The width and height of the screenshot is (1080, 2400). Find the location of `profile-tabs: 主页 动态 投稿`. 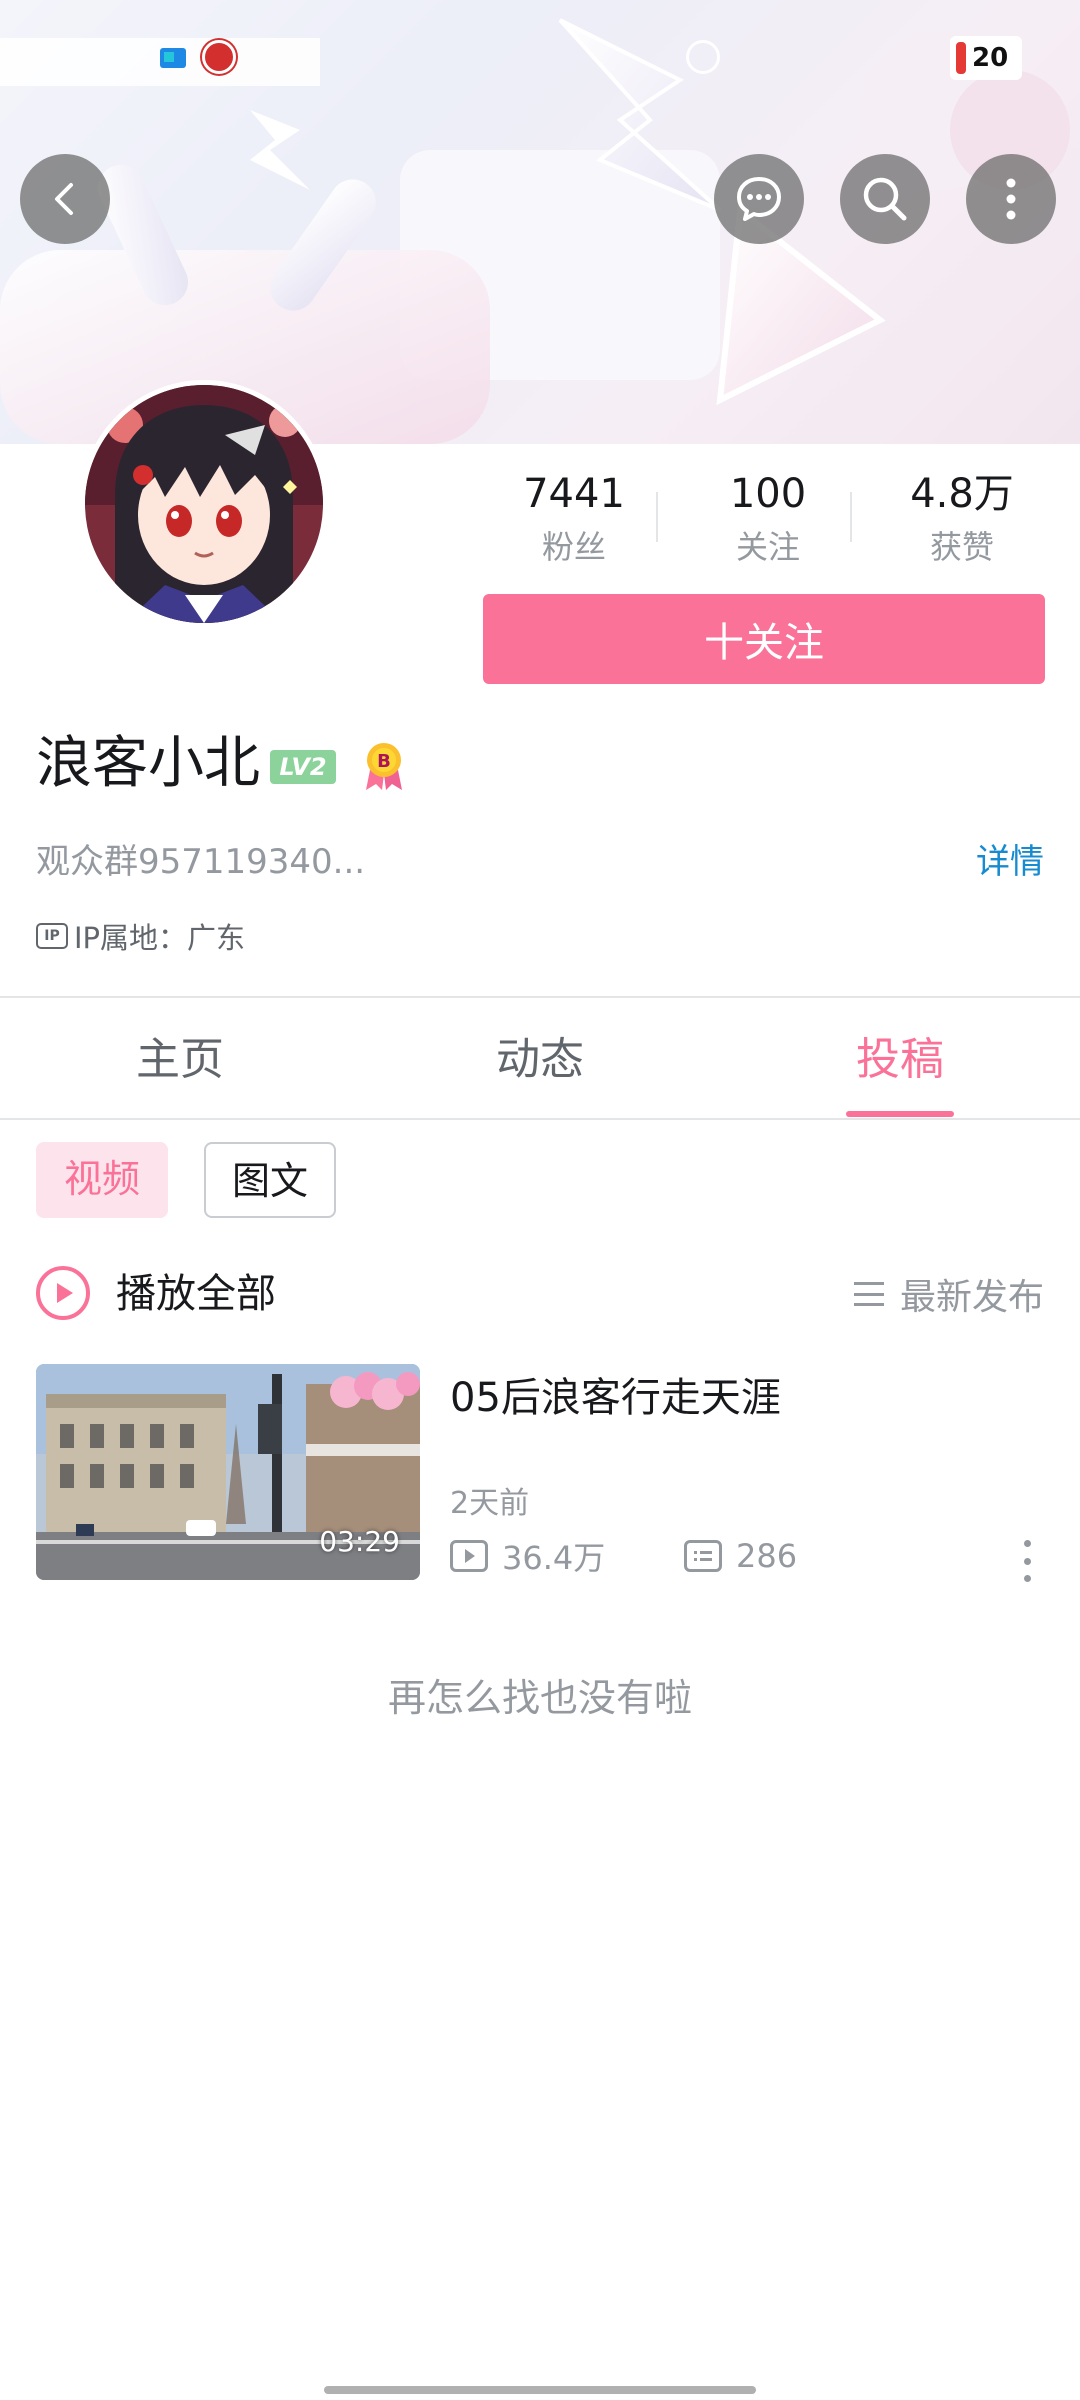

profile-tabs: 主页 动态 投稿 is located at coordinates (540, 1058).